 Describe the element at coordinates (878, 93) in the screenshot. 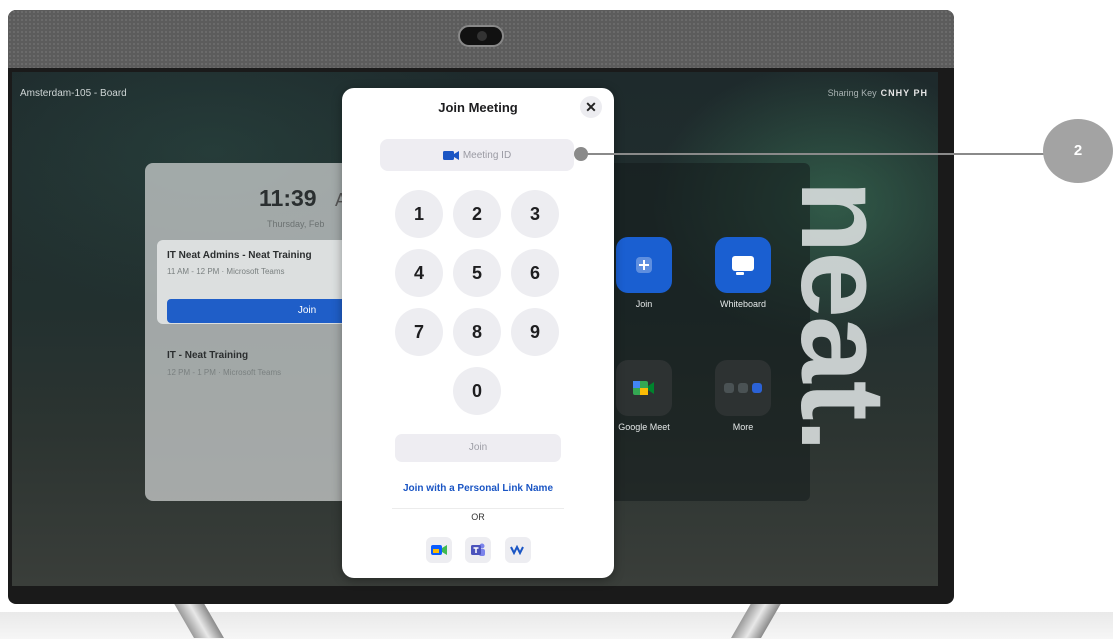

I see `sharing-key: Sharing Key CNHY PH` at that location.